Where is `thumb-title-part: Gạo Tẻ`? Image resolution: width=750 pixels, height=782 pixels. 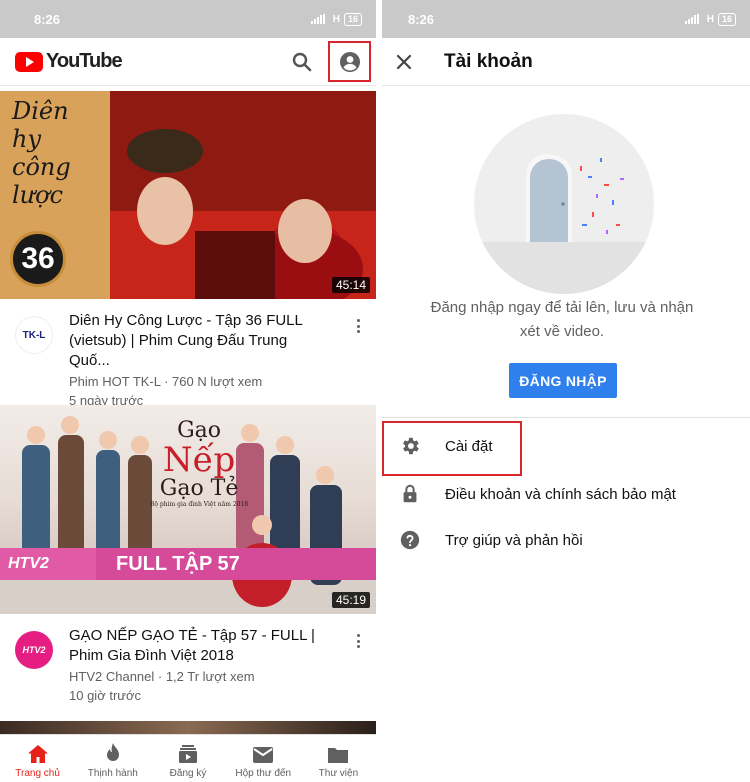
thumb-title-part: Gạo Tẻ is located at coordinates (199, 488).